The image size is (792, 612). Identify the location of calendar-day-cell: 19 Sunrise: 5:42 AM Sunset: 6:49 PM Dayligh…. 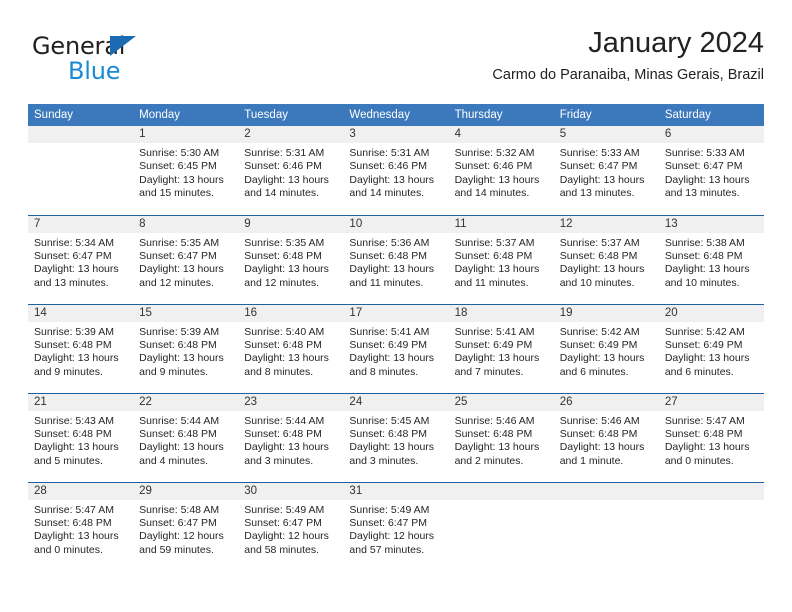
(606, 349).